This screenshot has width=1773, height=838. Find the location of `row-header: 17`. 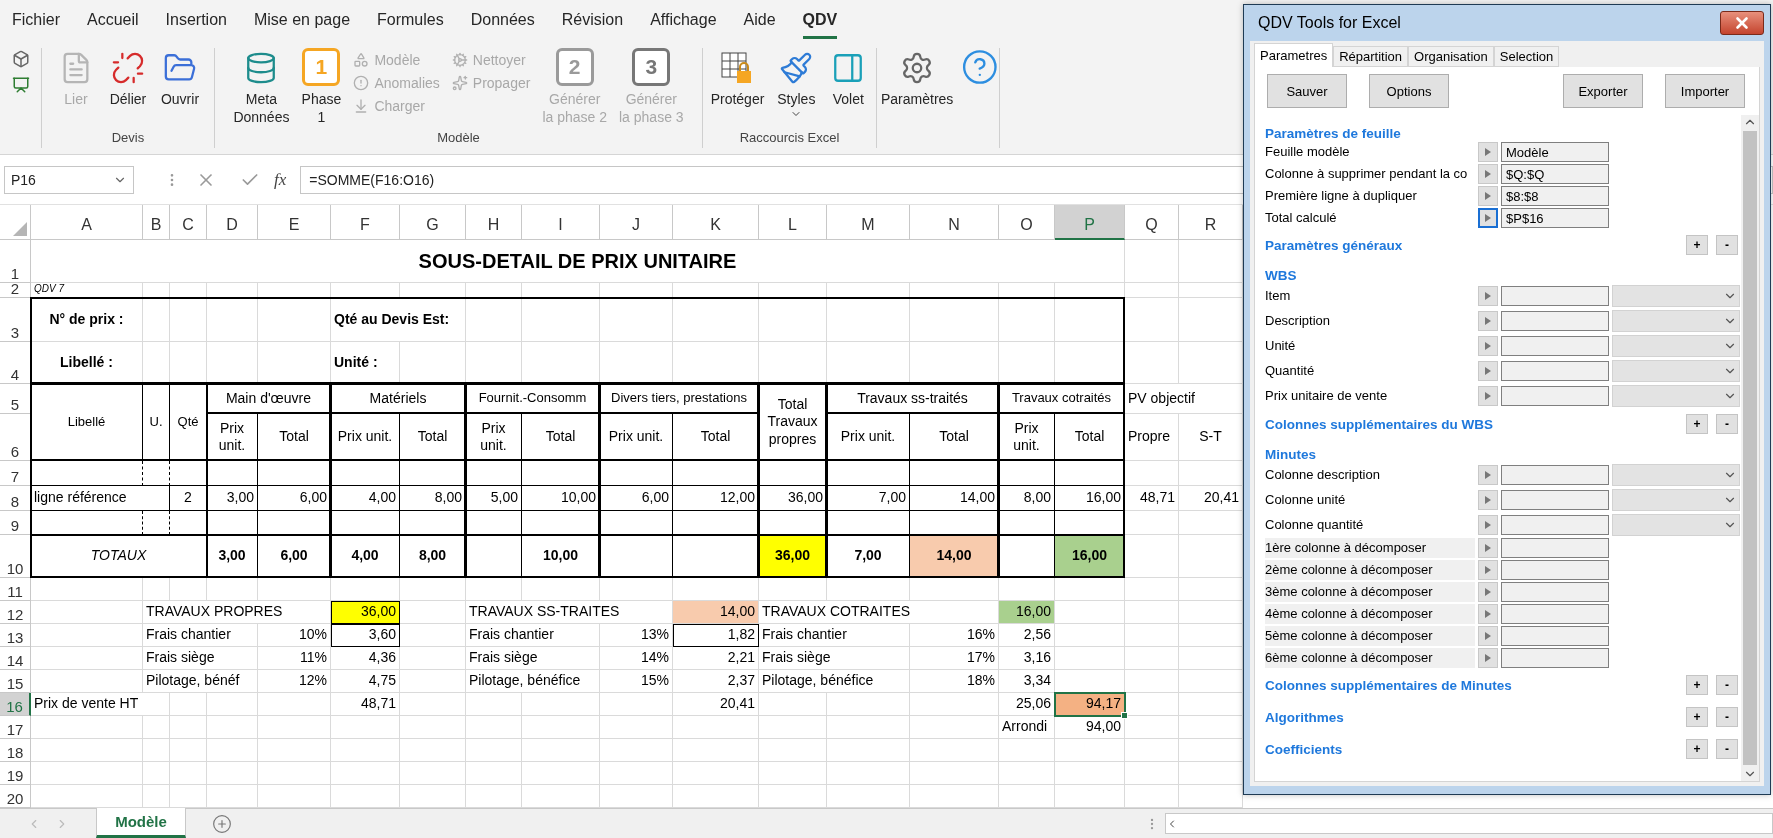

row-header: 17 is located at coordinates (15, 727).